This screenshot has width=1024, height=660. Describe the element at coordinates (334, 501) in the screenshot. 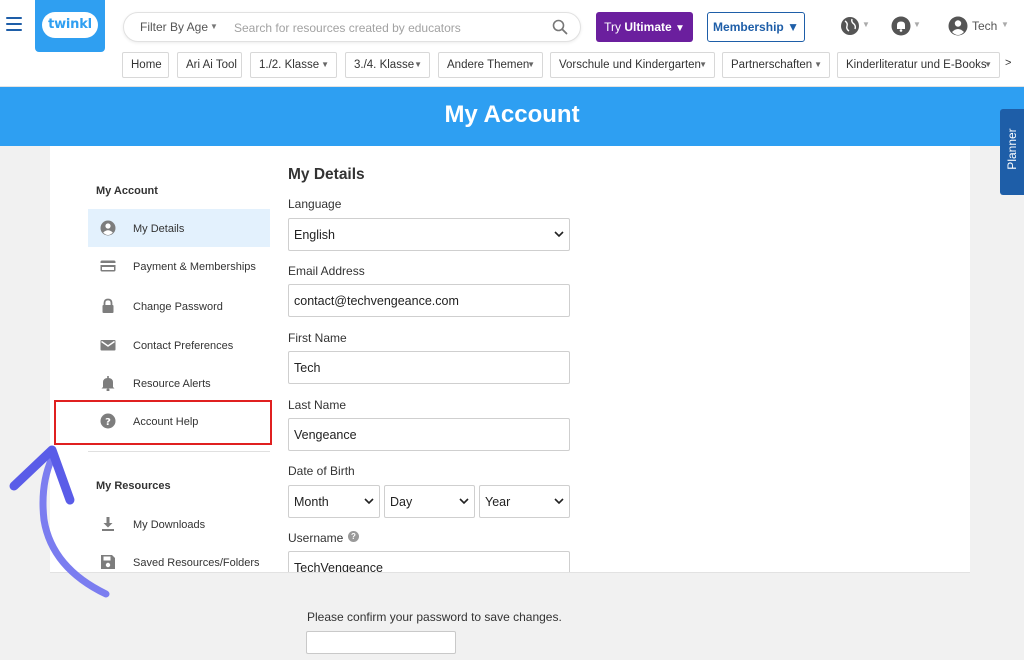

I see `dob-month-select: Month` at that location.